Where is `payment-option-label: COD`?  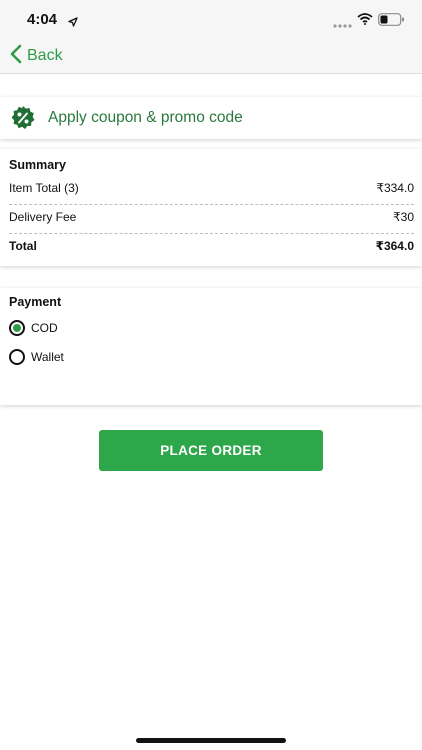 payment-option-label: COD is located at coordinates (44, 328).